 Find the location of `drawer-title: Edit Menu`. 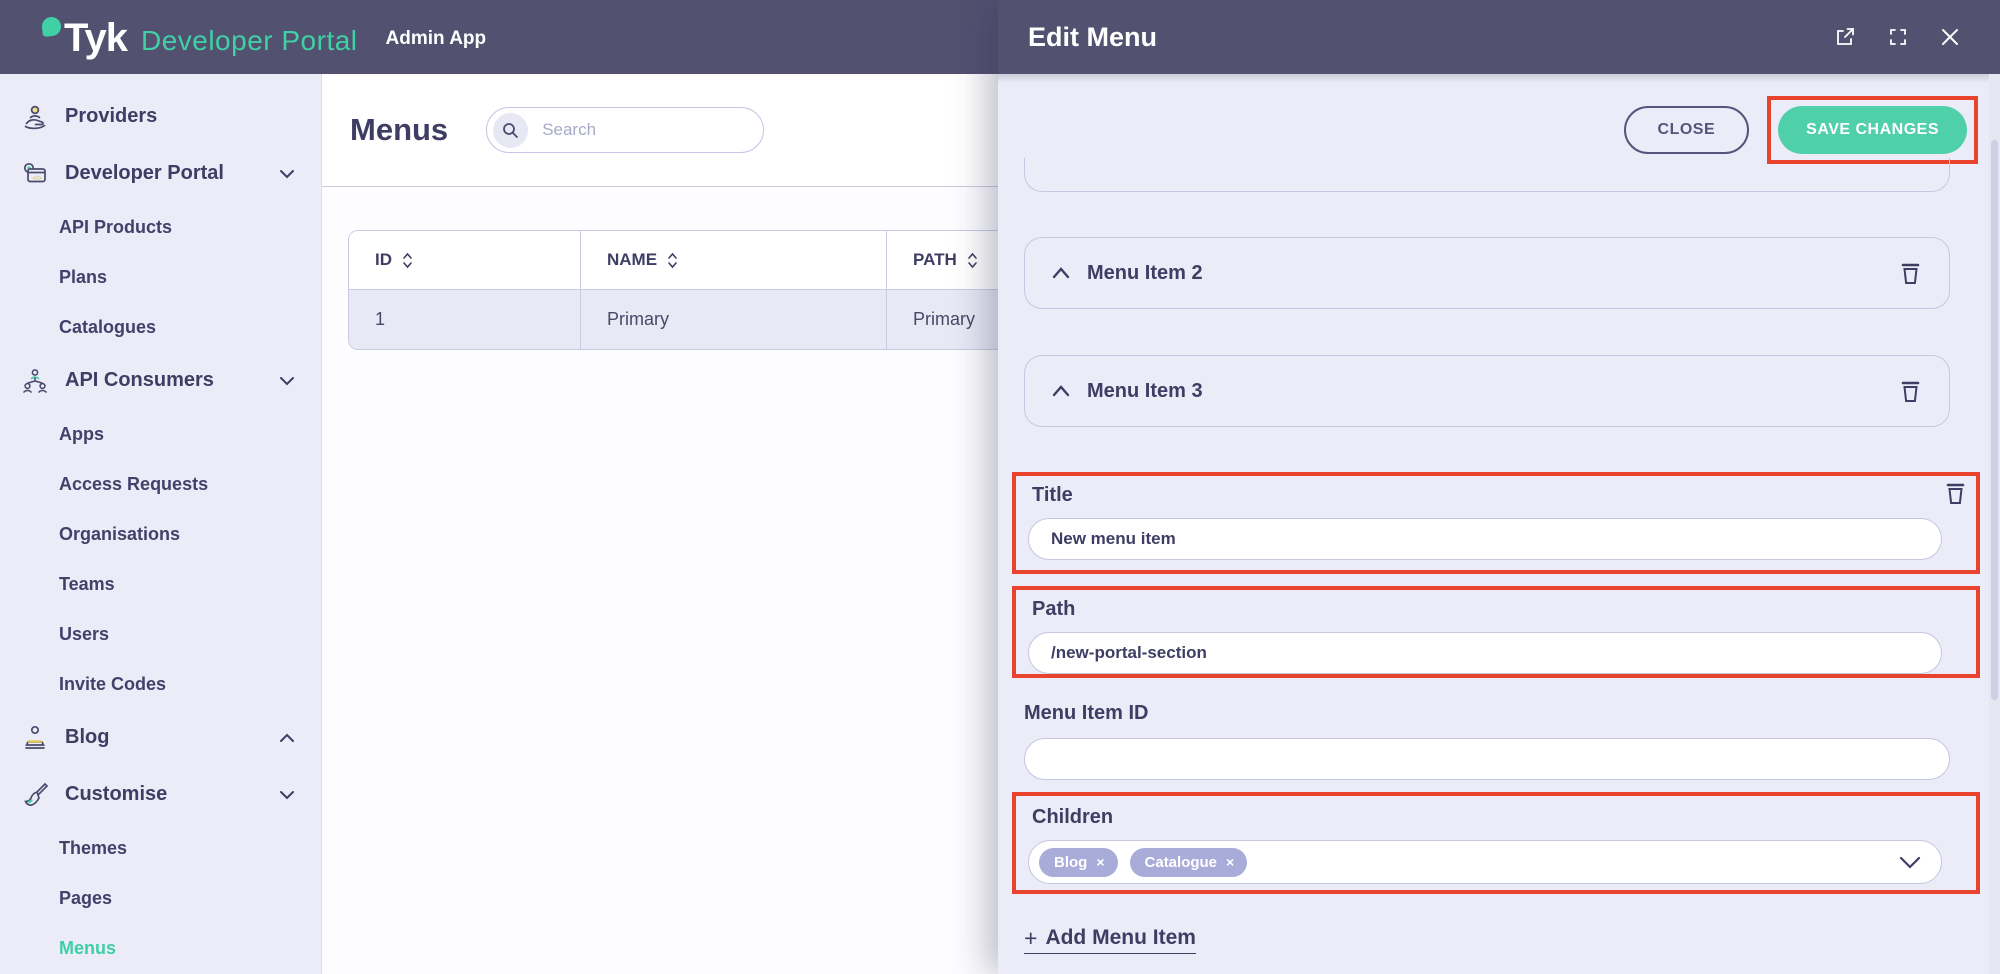

drawer-title: Edit Menu is located at coordinates (1092, 36).